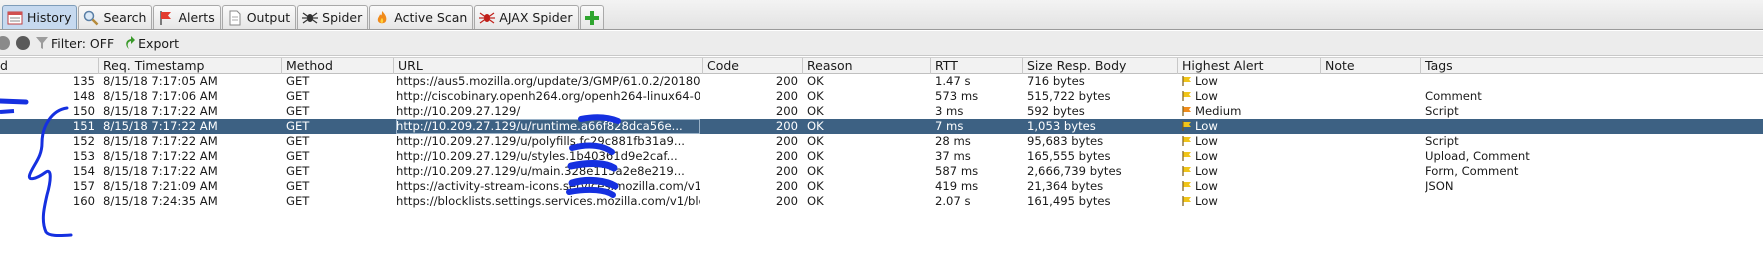  What do you see at coordinates (158, 43) in the screenshot?
I see `export-button: Export` at bounding box center [158, 43].